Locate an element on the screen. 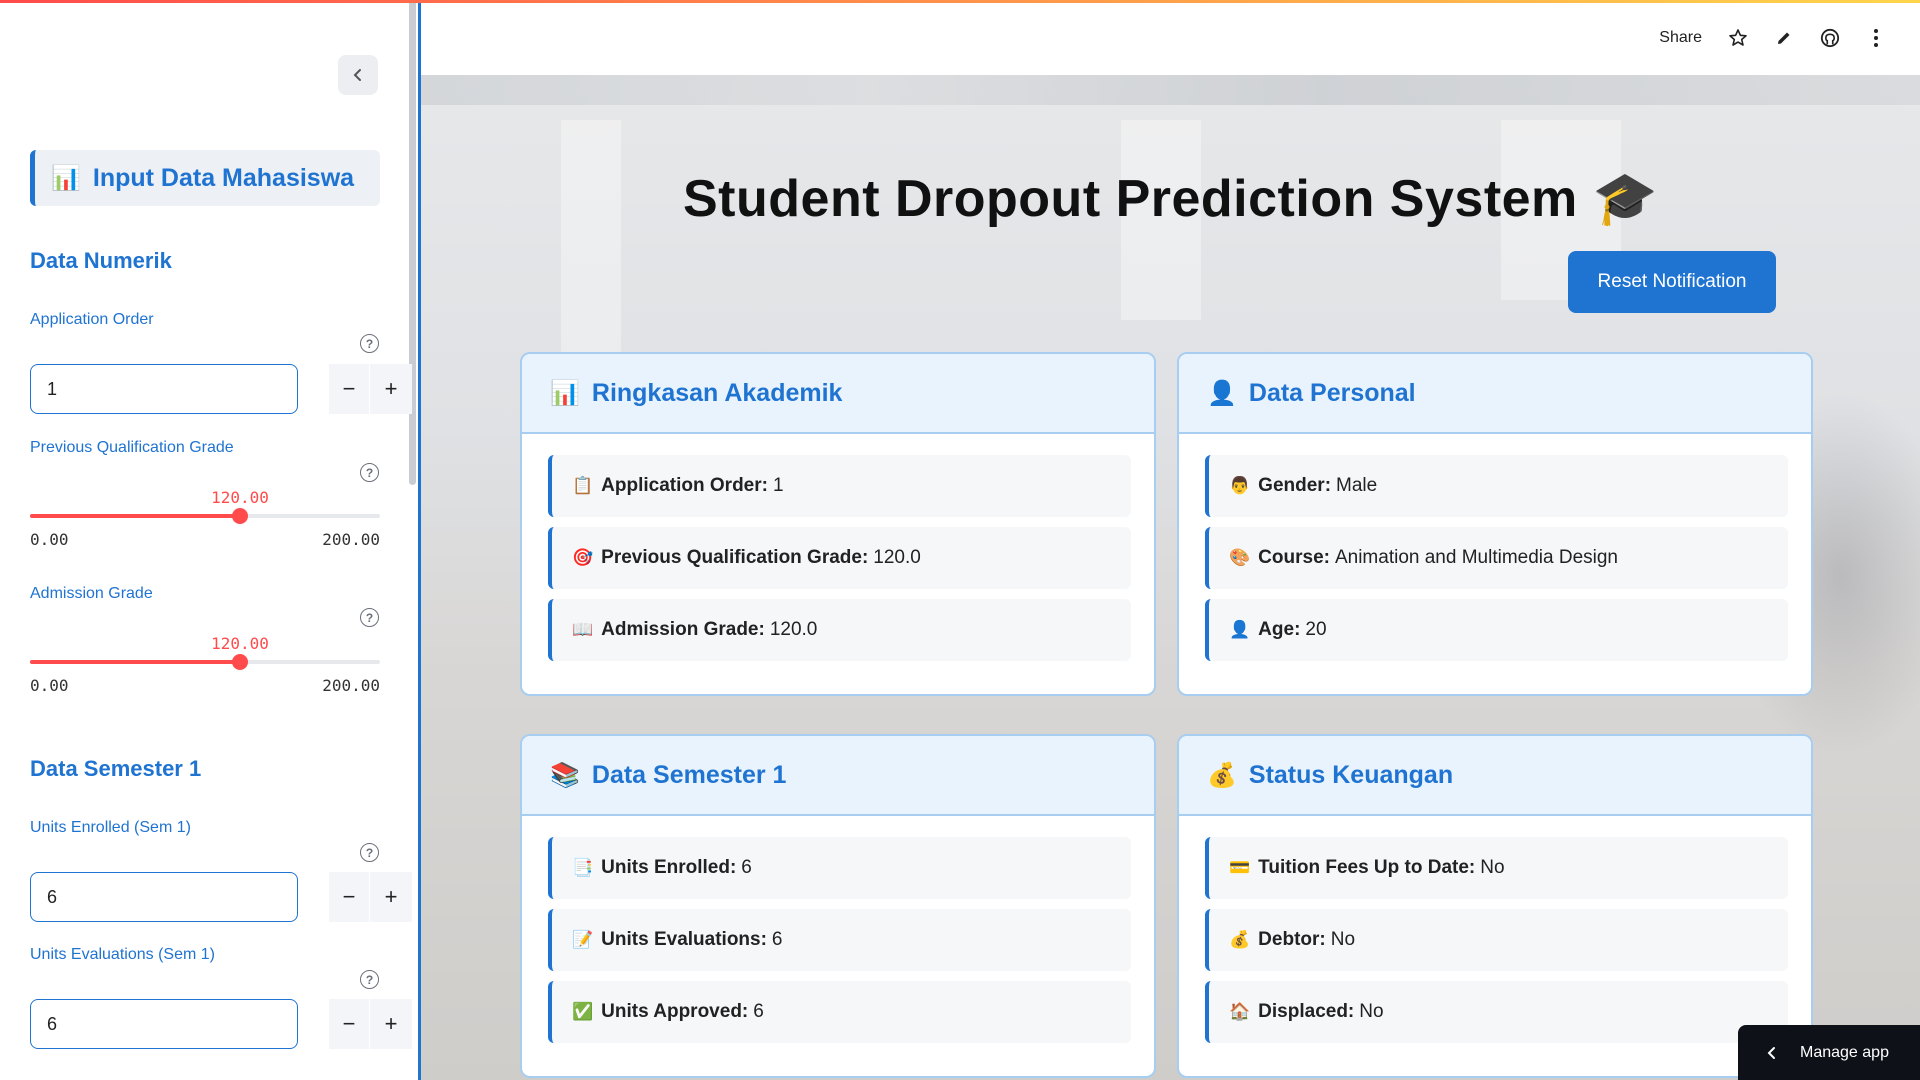 This screenshot has height=1080, width=1920. card-row: ✅ Units Approved: 6 is located at coordinates (839, 1012).